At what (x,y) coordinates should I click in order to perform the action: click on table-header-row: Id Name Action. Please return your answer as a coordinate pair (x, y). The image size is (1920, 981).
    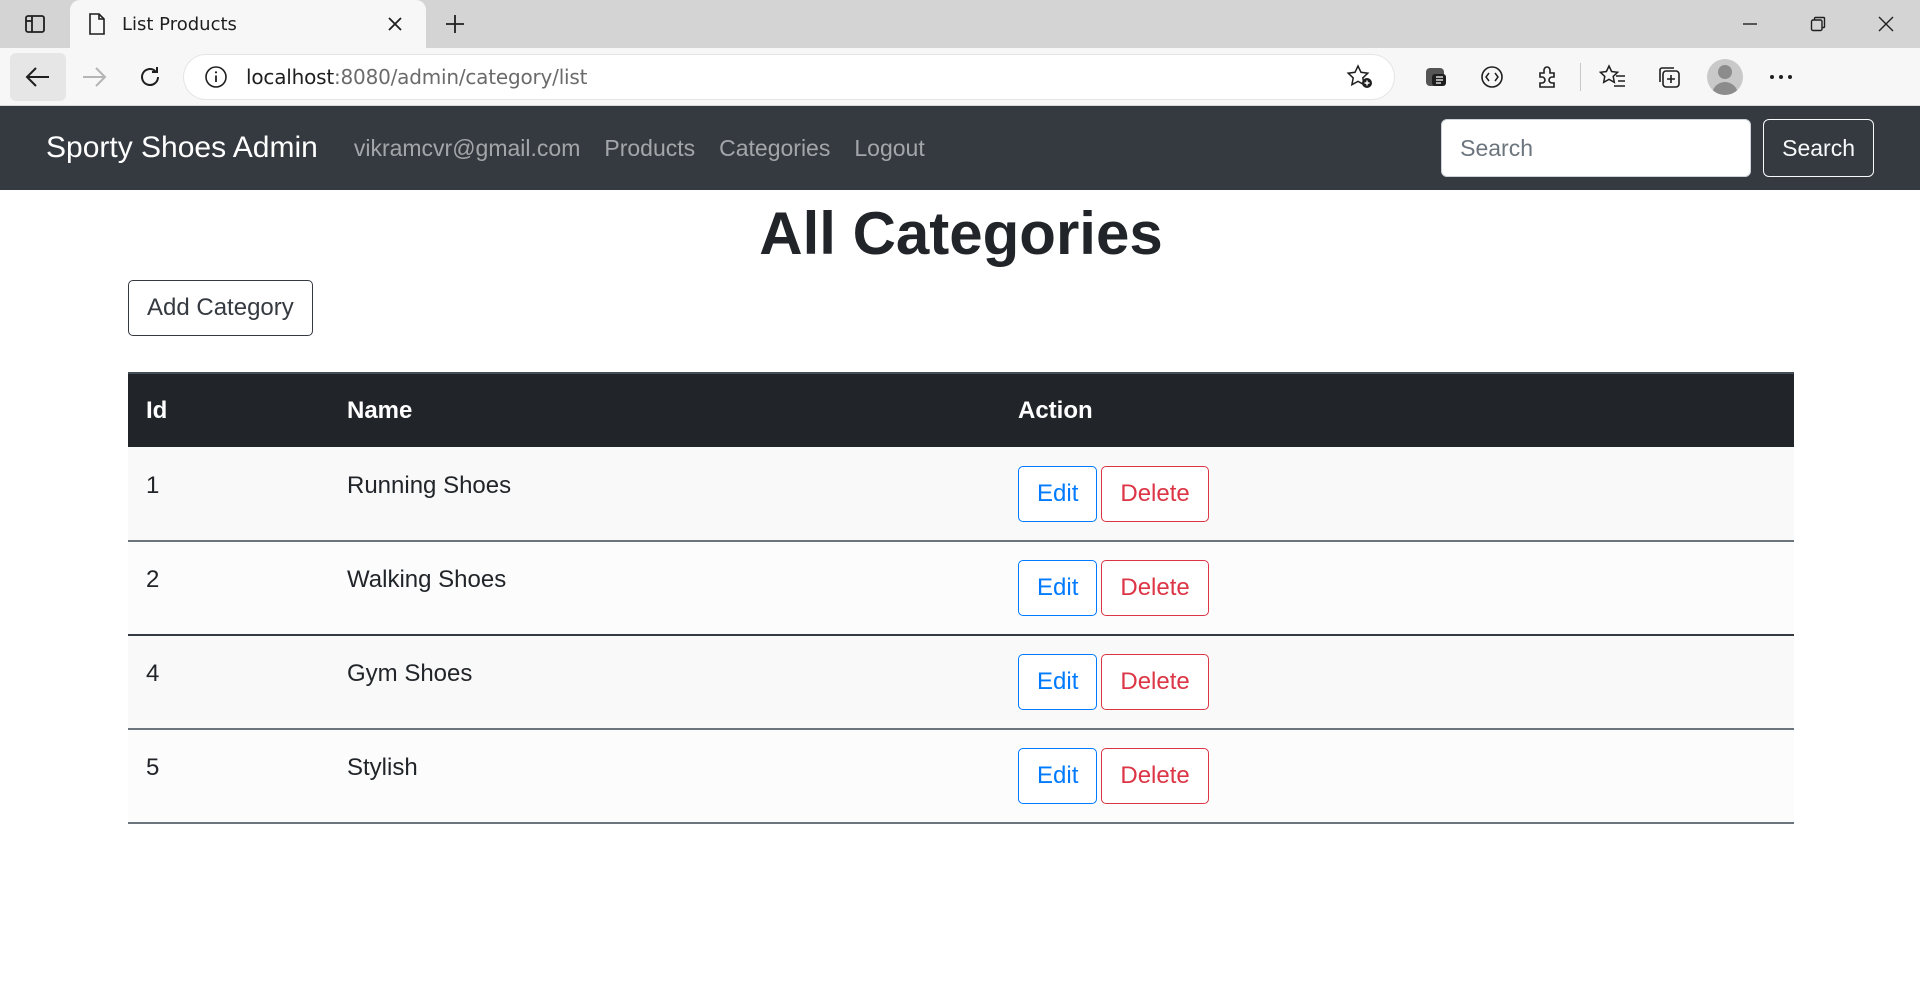
    Looking at the image, I should click on (961, 409).